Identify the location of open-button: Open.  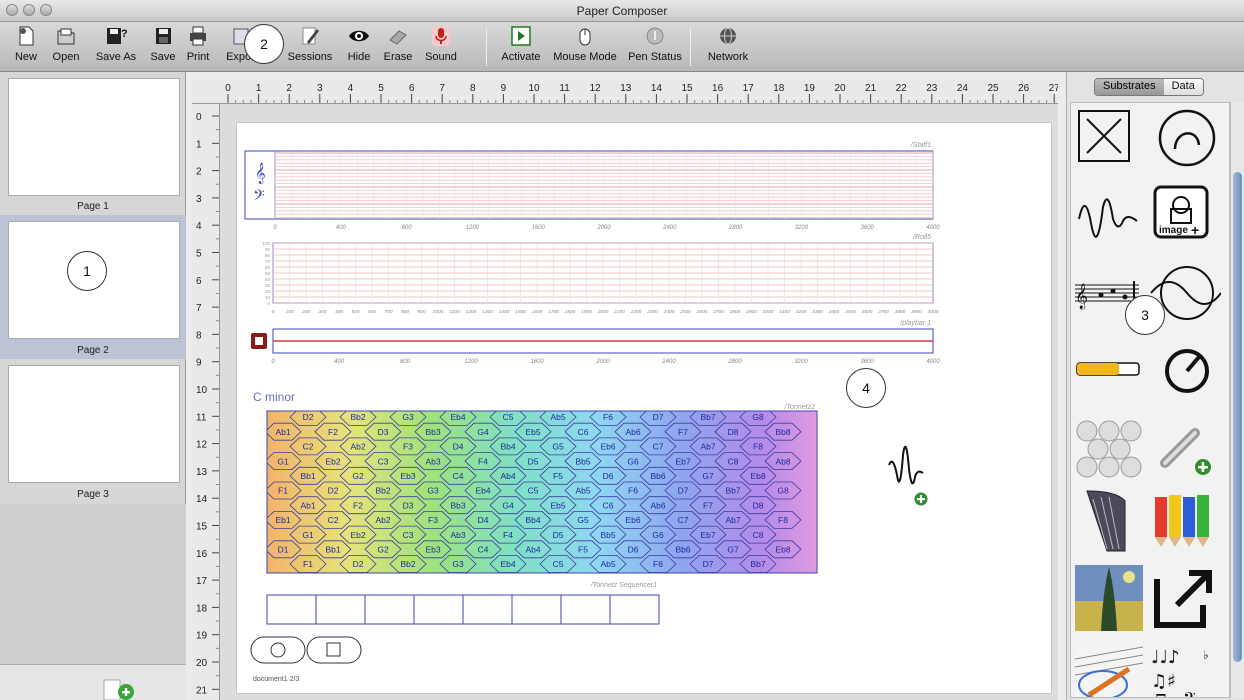
(66, 44).